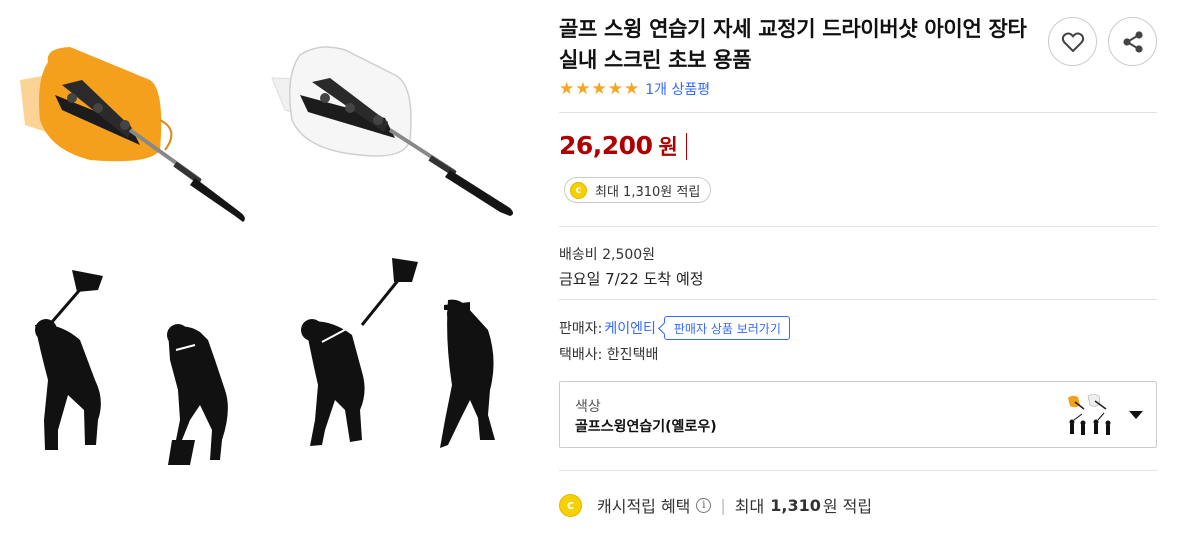 This screenshot has width=1181, height=538. What do you see at coordinates (581, 329) in the screenshot?
I see `seller-label: 판매자:` at bounding box center [581, 329].